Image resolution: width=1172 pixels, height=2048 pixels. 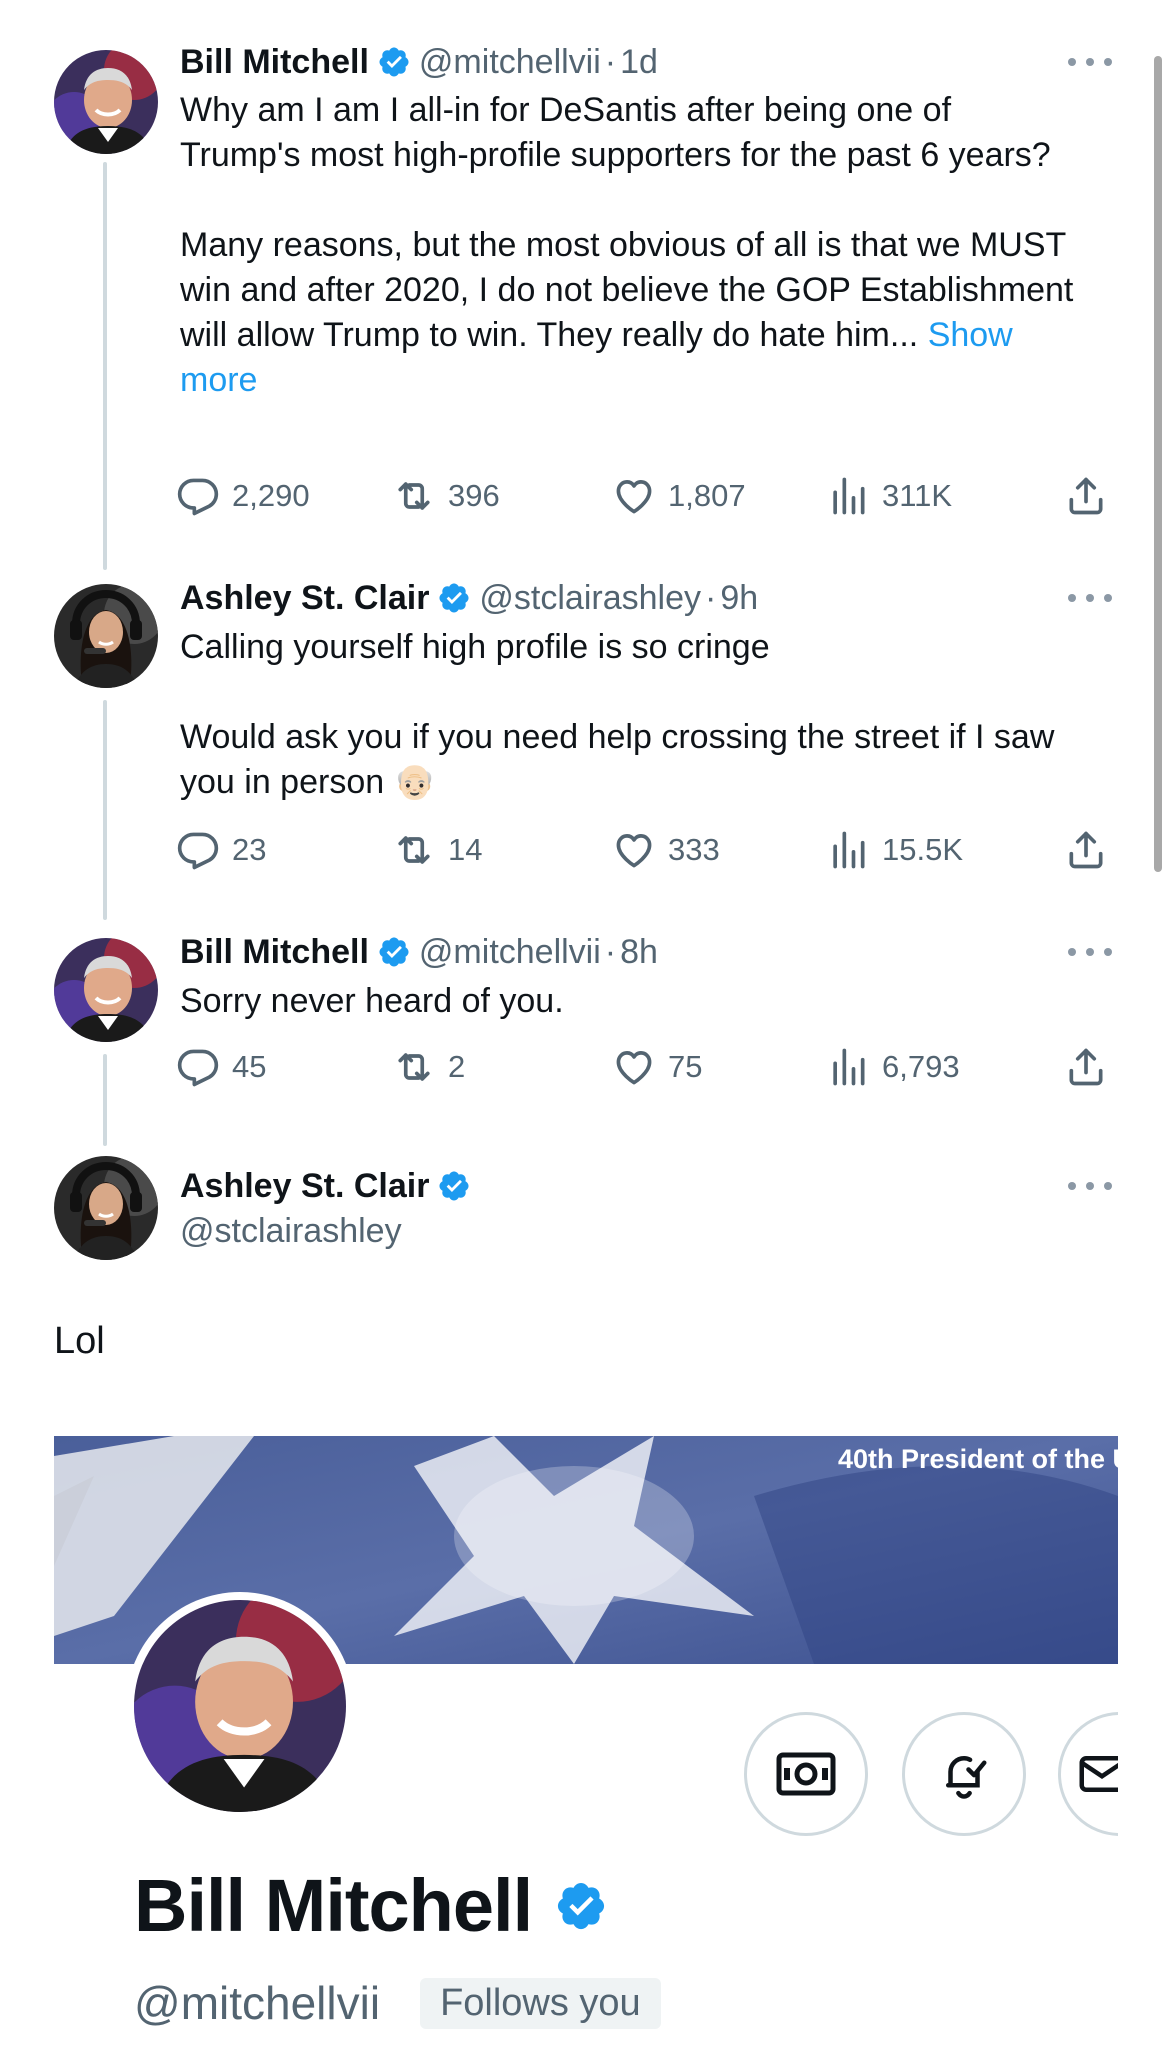 I want to click on tweet-actions: 45 2 75 6,793, so click(x=646, y=1067).